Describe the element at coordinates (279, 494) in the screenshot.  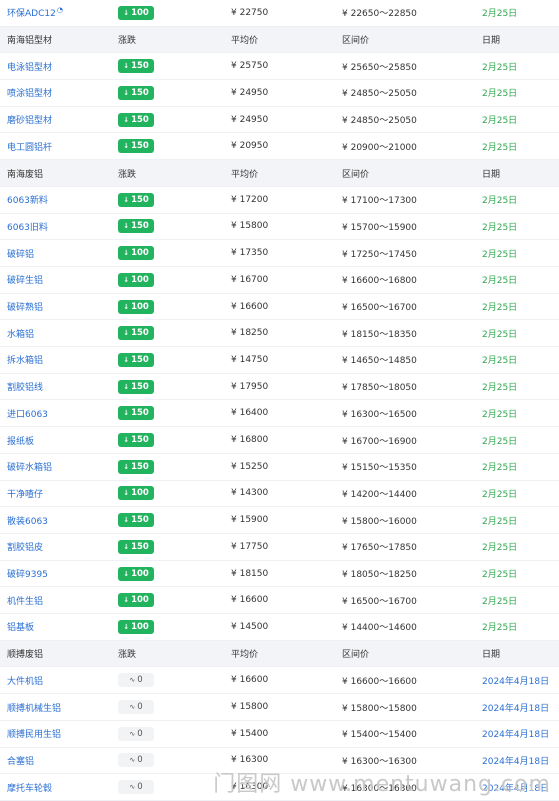
I see `table-row: 干净喳仔 ↓ 100 ¥ 14300 ¥ 14200～14400 2月25日` at that location.